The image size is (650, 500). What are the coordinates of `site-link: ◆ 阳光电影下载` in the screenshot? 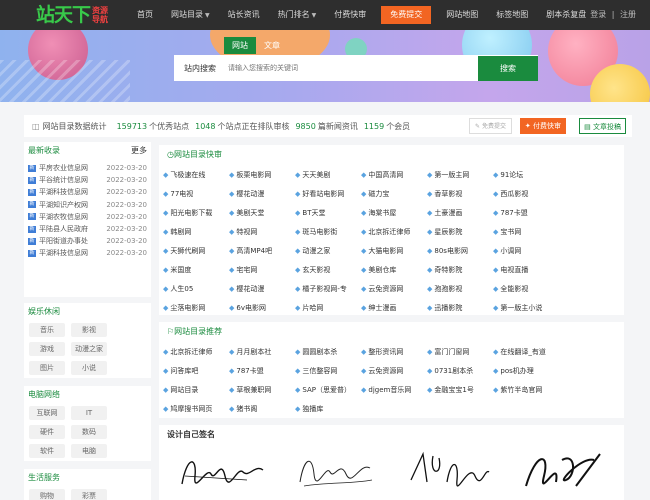 It's located at (196, 212).